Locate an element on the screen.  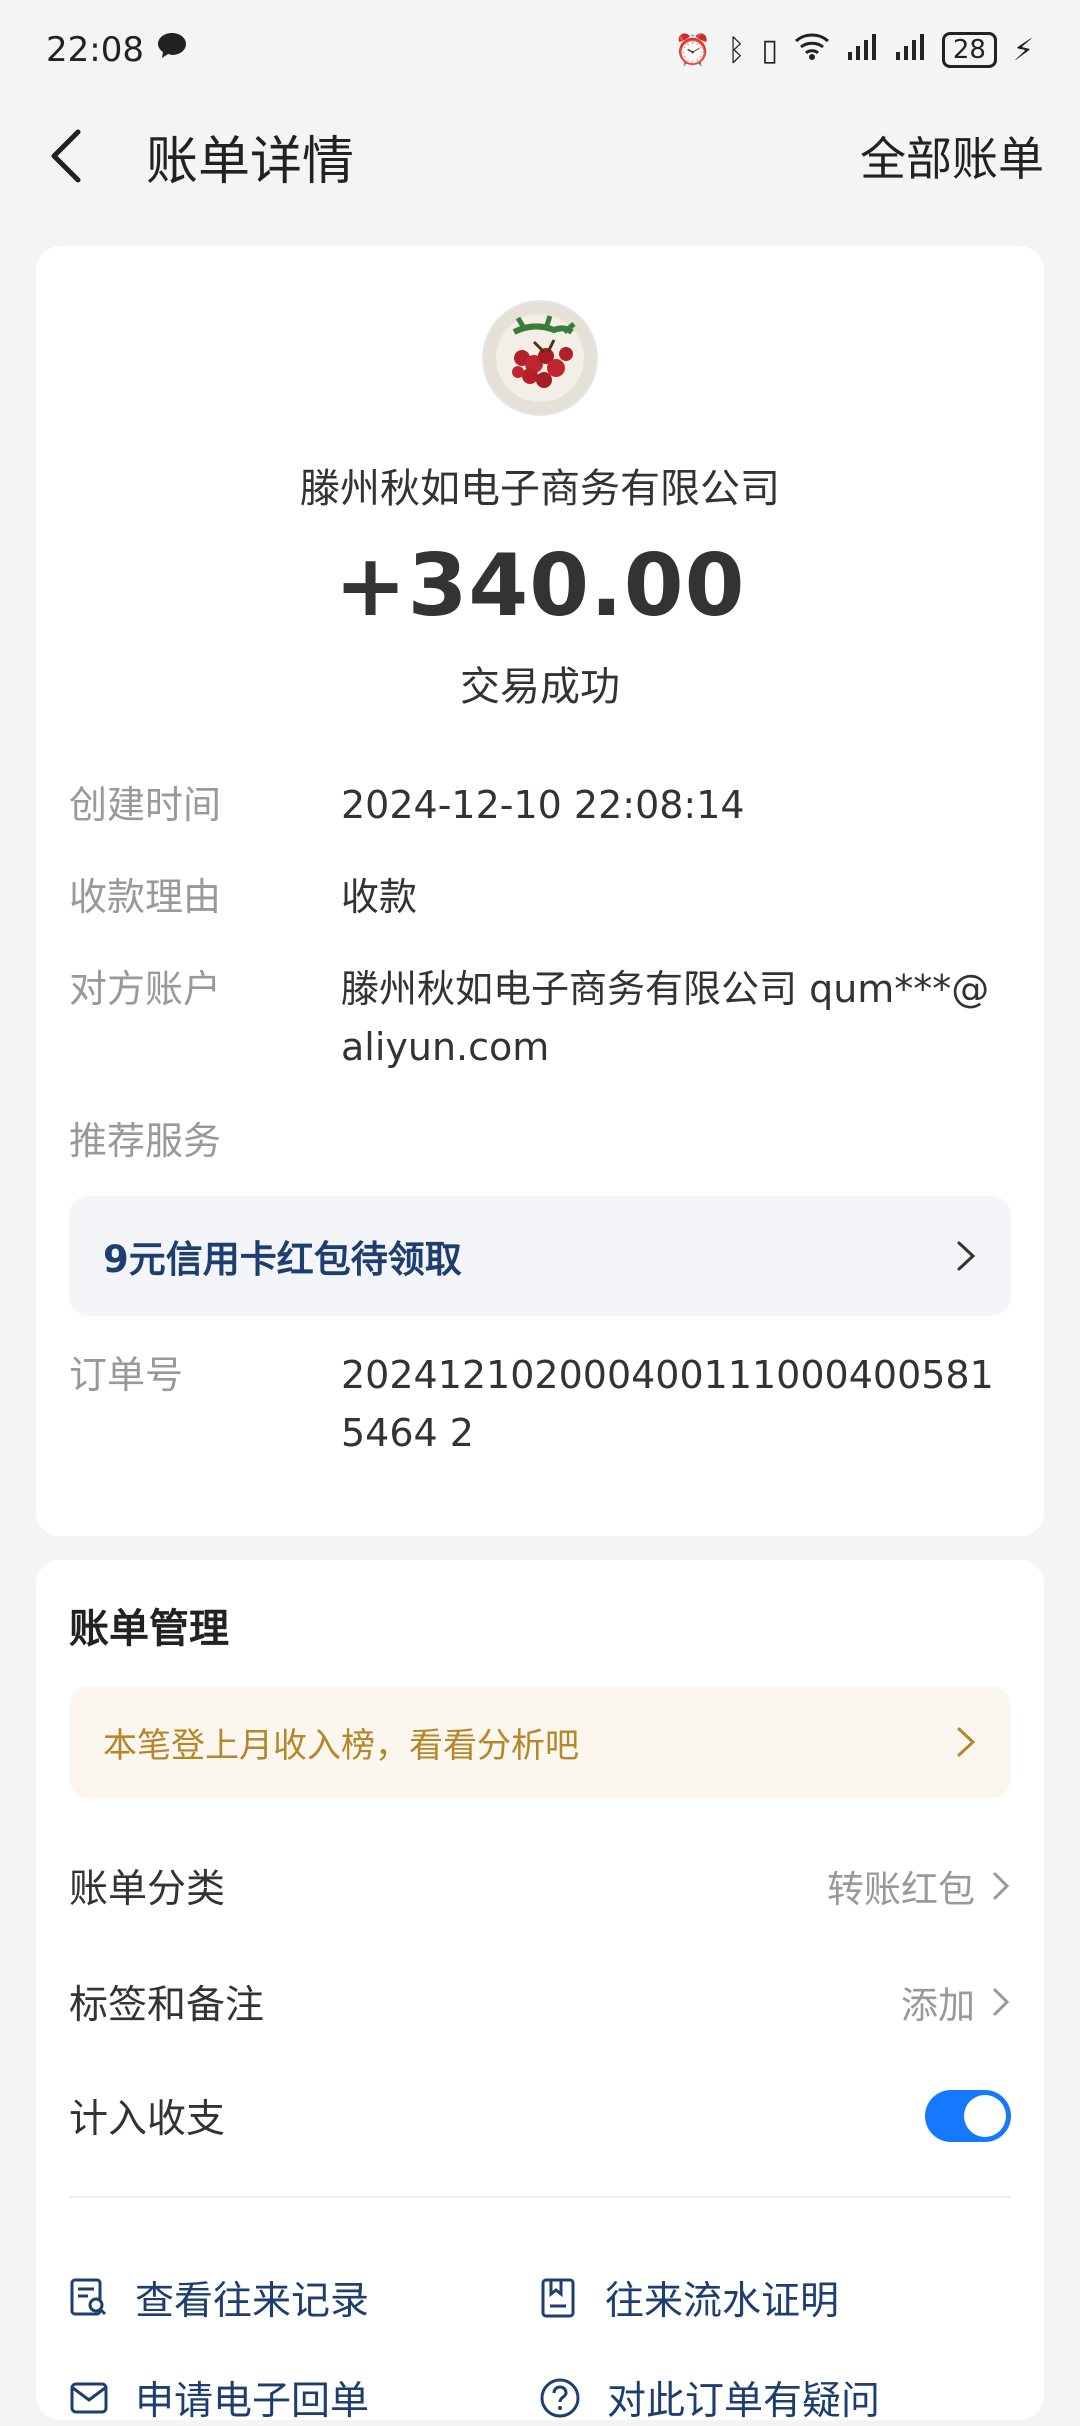
promo-text: 9元信用卡红包待领取 is located at coordinates (282, 1259).